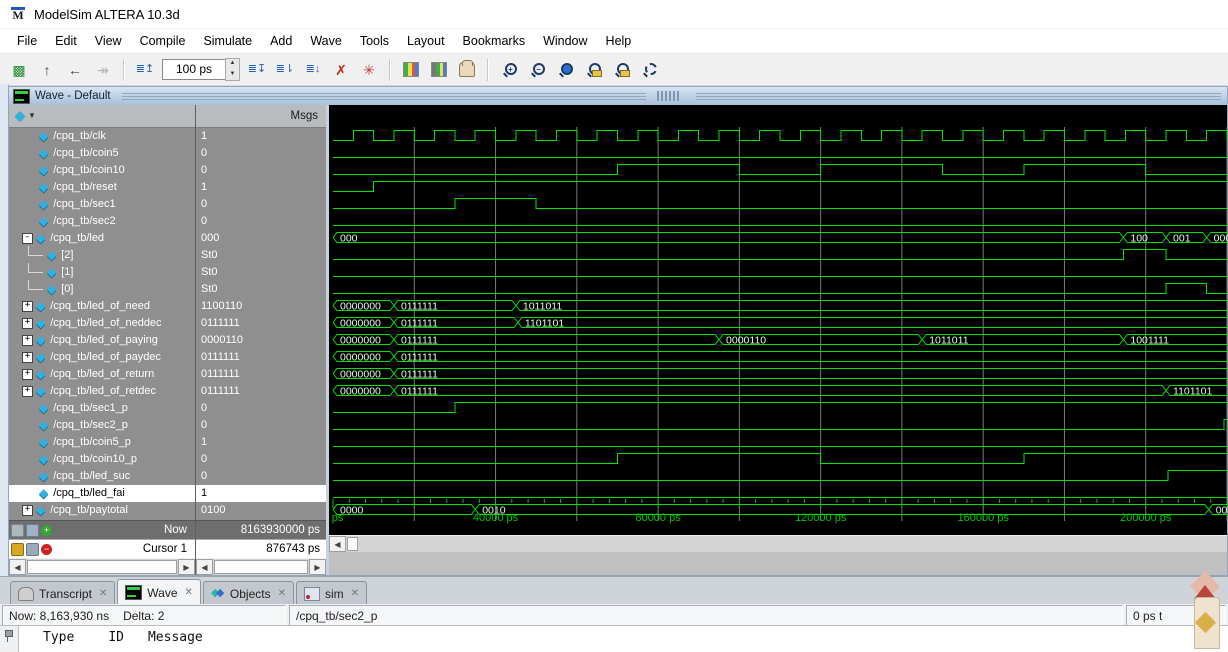  Describe the element at coordinates (163, 41) in the screenshot. I see `menu-compile: Compile` at that location.